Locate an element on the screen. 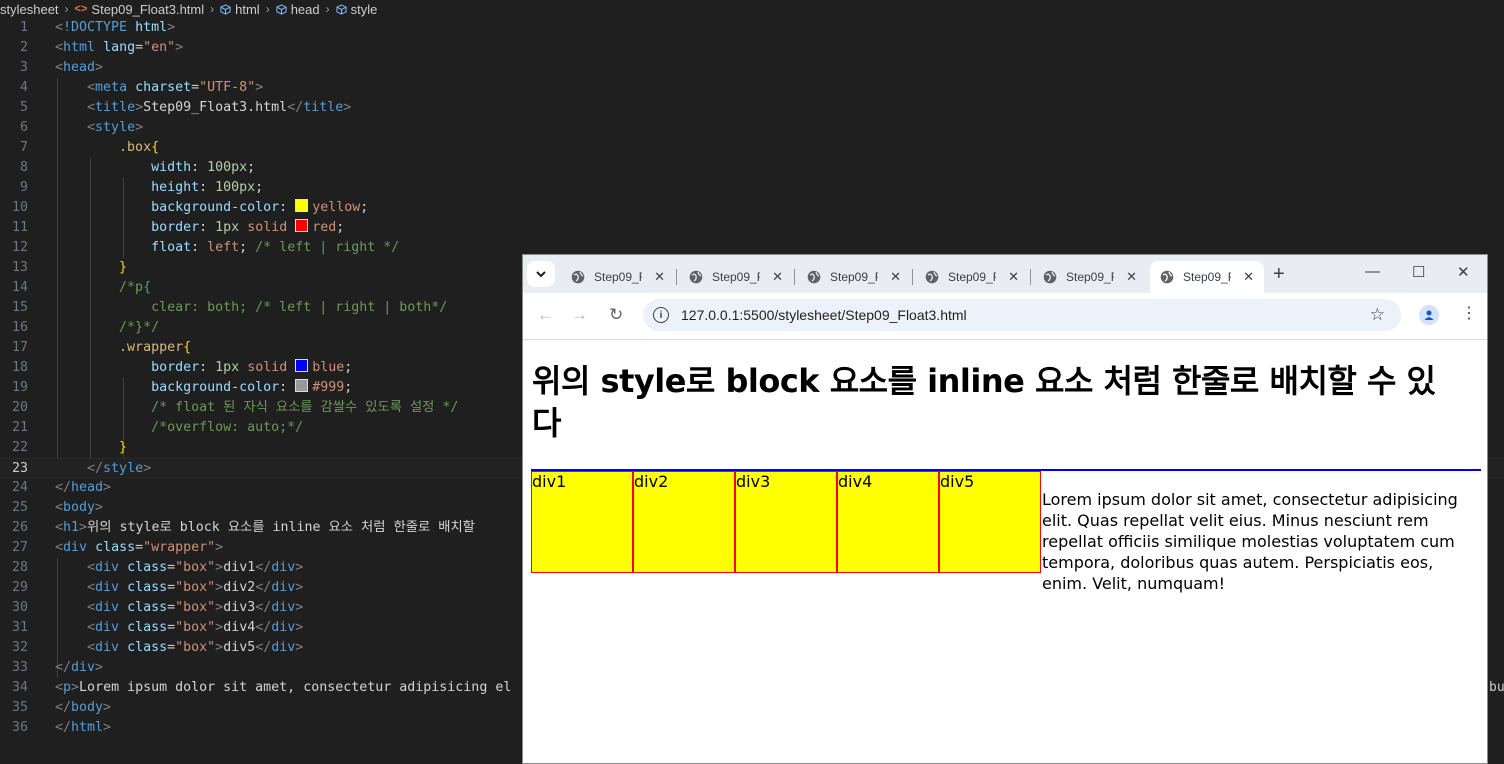 This screenshot has width=1504, height=764. more-options-icon: ⋮ is located at coordinates (1469, 313).